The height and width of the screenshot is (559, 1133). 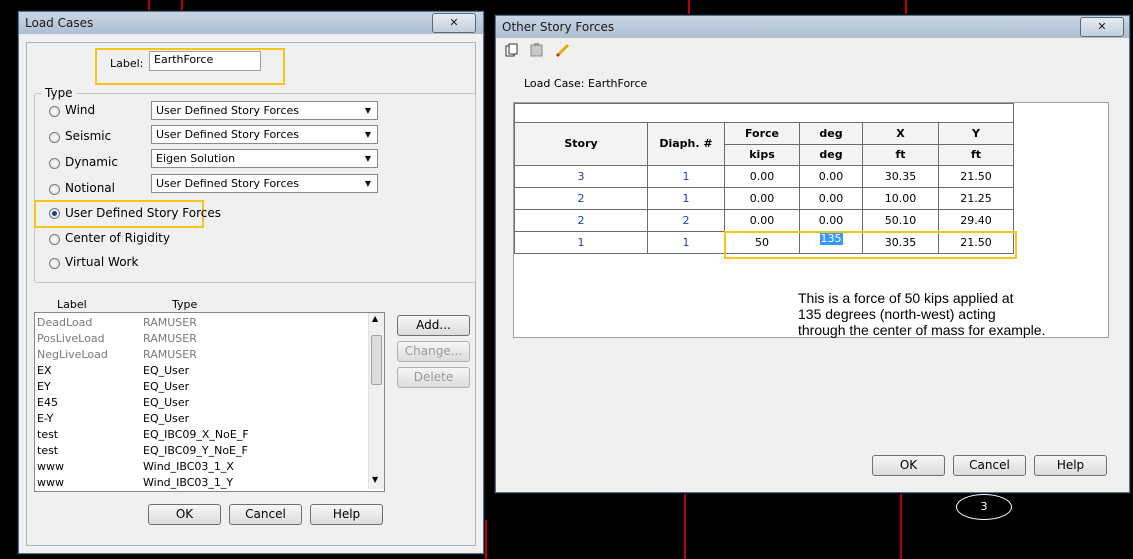 I want to click on header-x: X, so click(x=900, y=133).